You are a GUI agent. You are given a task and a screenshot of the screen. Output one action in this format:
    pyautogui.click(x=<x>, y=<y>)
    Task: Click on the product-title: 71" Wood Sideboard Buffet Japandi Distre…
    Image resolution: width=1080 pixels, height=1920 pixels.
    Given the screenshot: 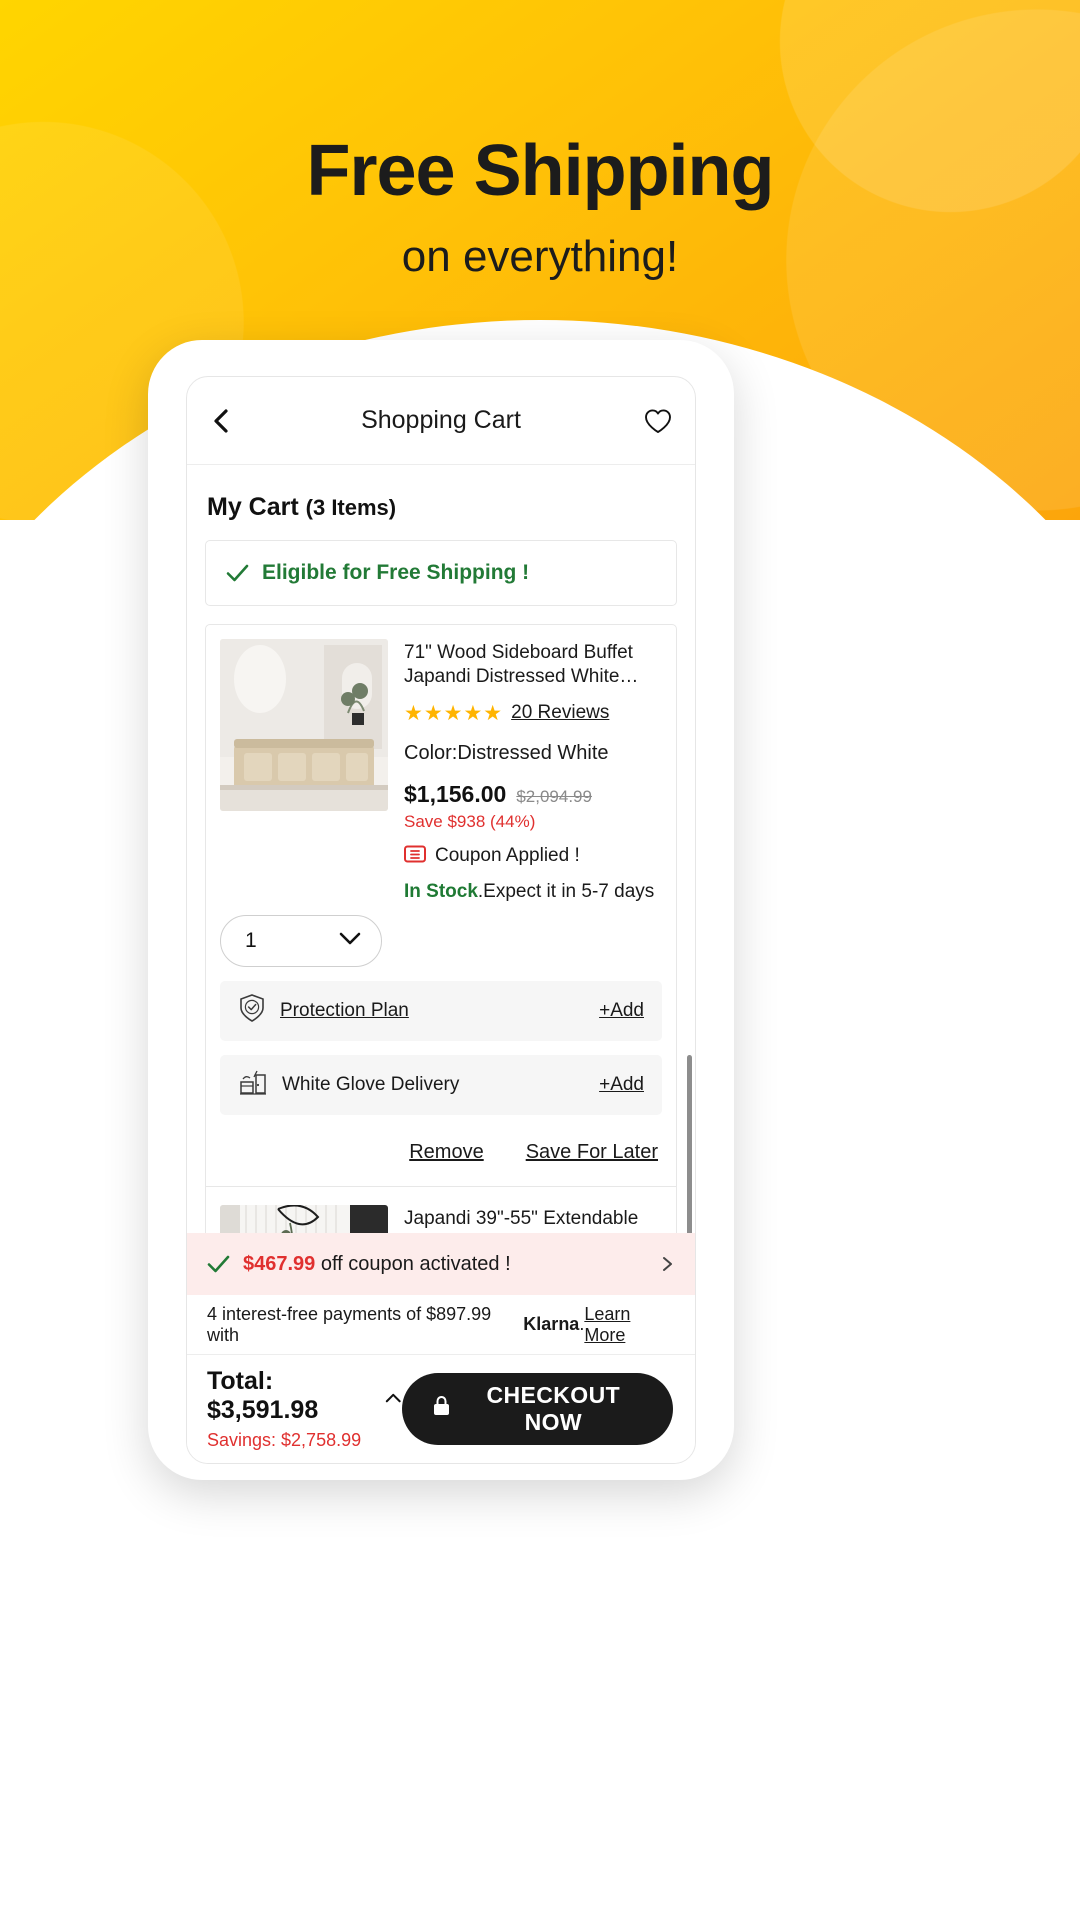 What is the action you would take?
    pyautogui.click(x=533, y=665)
    